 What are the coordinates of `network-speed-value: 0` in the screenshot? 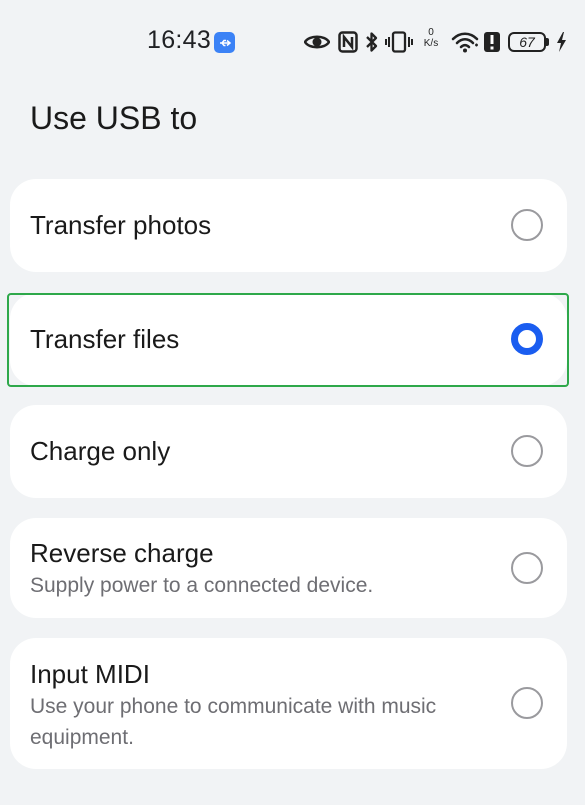 It's located at (431, 32).